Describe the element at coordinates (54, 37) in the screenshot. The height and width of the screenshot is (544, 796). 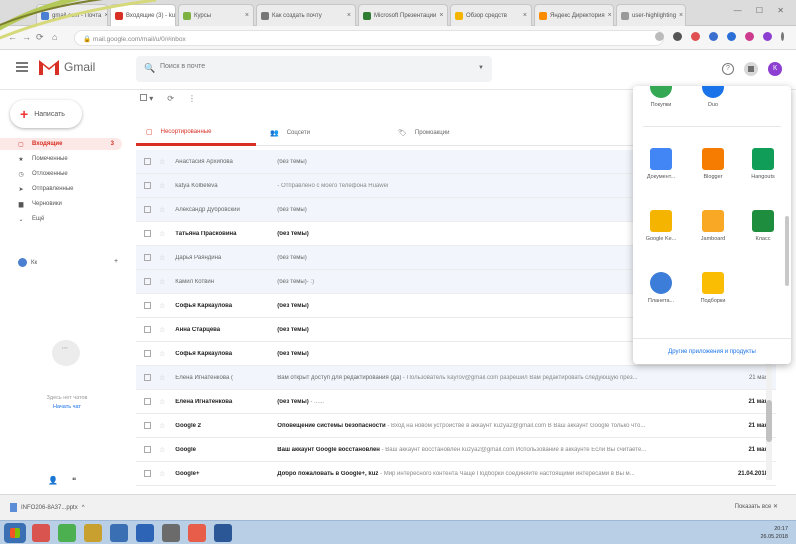
I see `home-icon: ⌂` at that location.